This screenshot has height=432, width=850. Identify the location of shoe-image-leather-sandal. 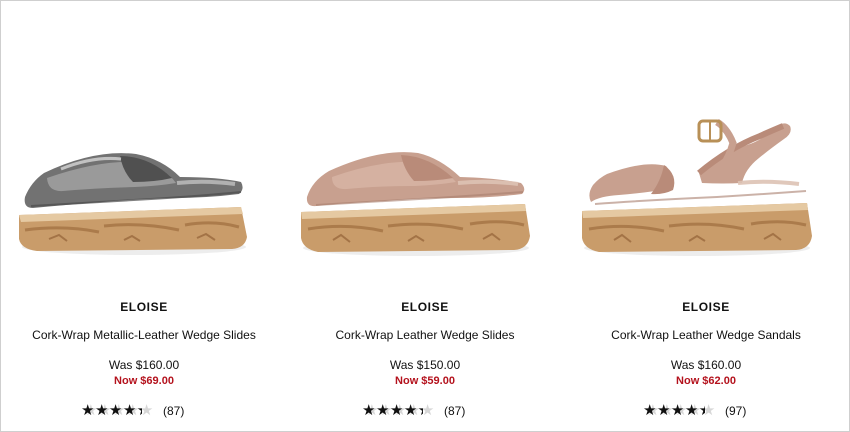
(697, 187).